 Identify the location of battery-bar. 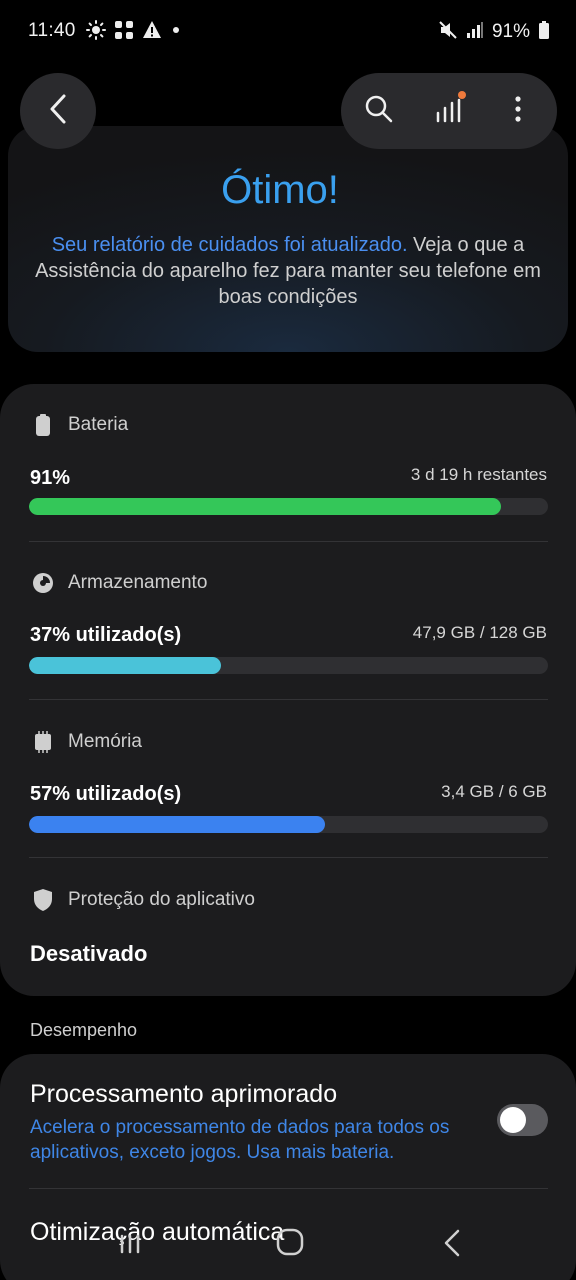
(288, 506).